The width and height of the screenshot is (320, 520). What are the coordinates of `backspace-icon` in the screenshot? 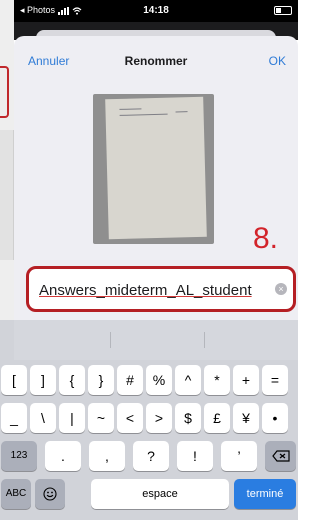 It's located at (280, 456).